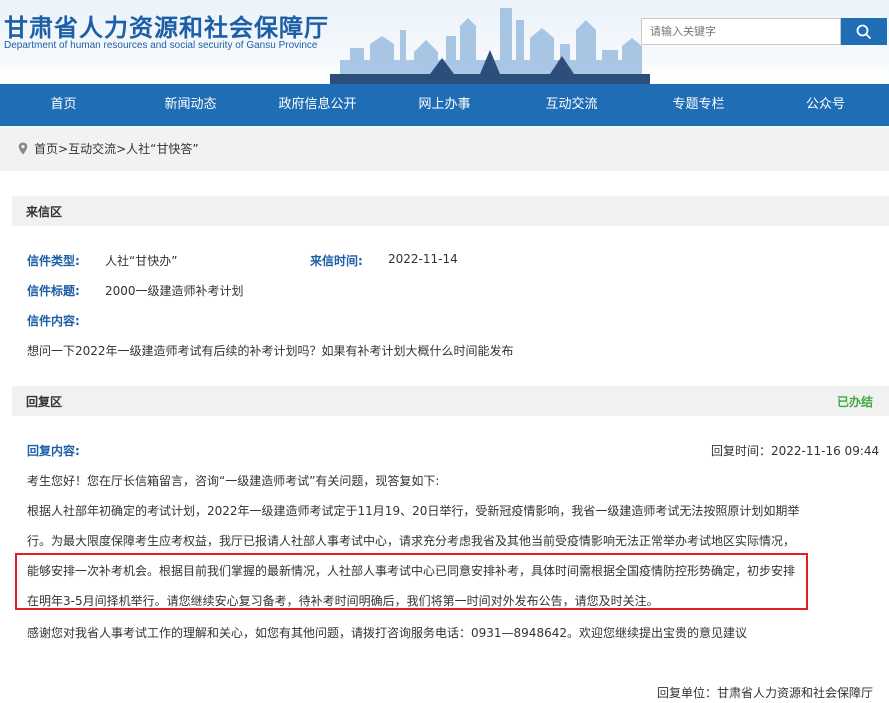  Describe the element at coordinates (764, 693) in the screenshot. I see `reply-unit: 回复单位：甘肃省人力资源和社会保障厅` at that location.